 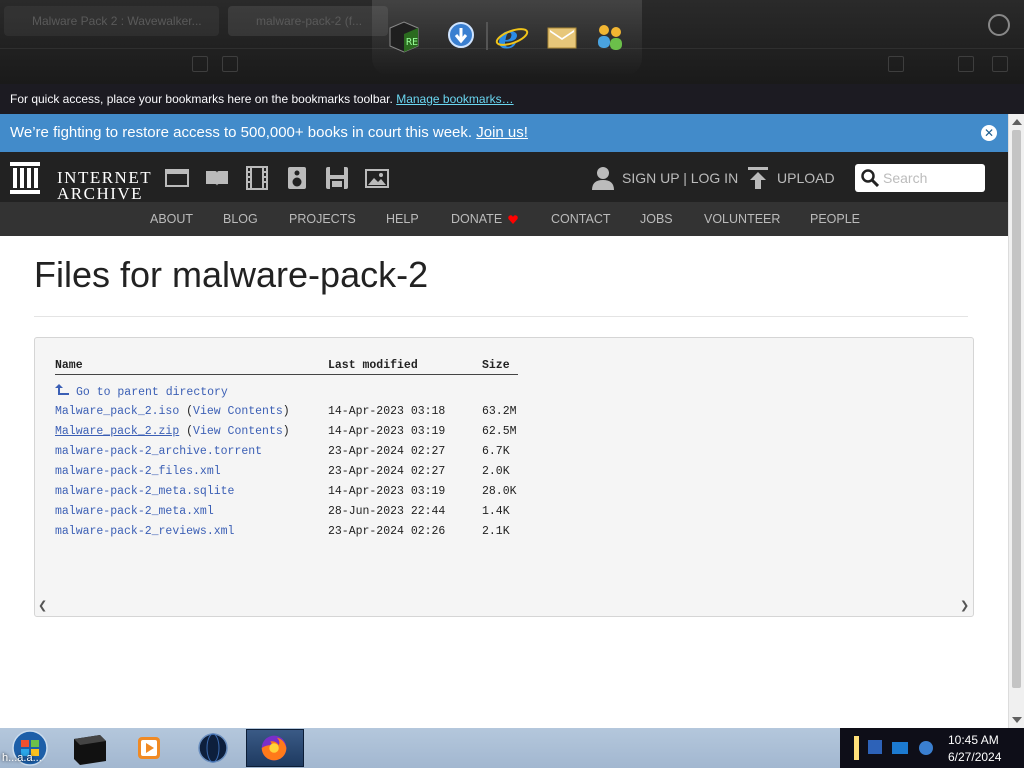 I want to click on nav-about: ABOUT, so click(x=171, y=219).